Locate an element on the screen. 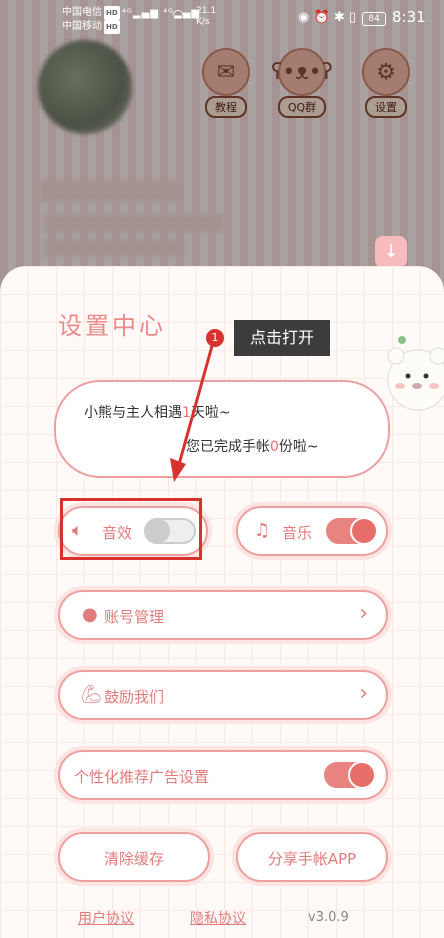 Image resolution: width=444 pixels, height=938 pixels. signal-icon: ⁴ᴳ▂▄▆ ⁴ᴳ▂▄▆ is located at coordinates (161, 13).